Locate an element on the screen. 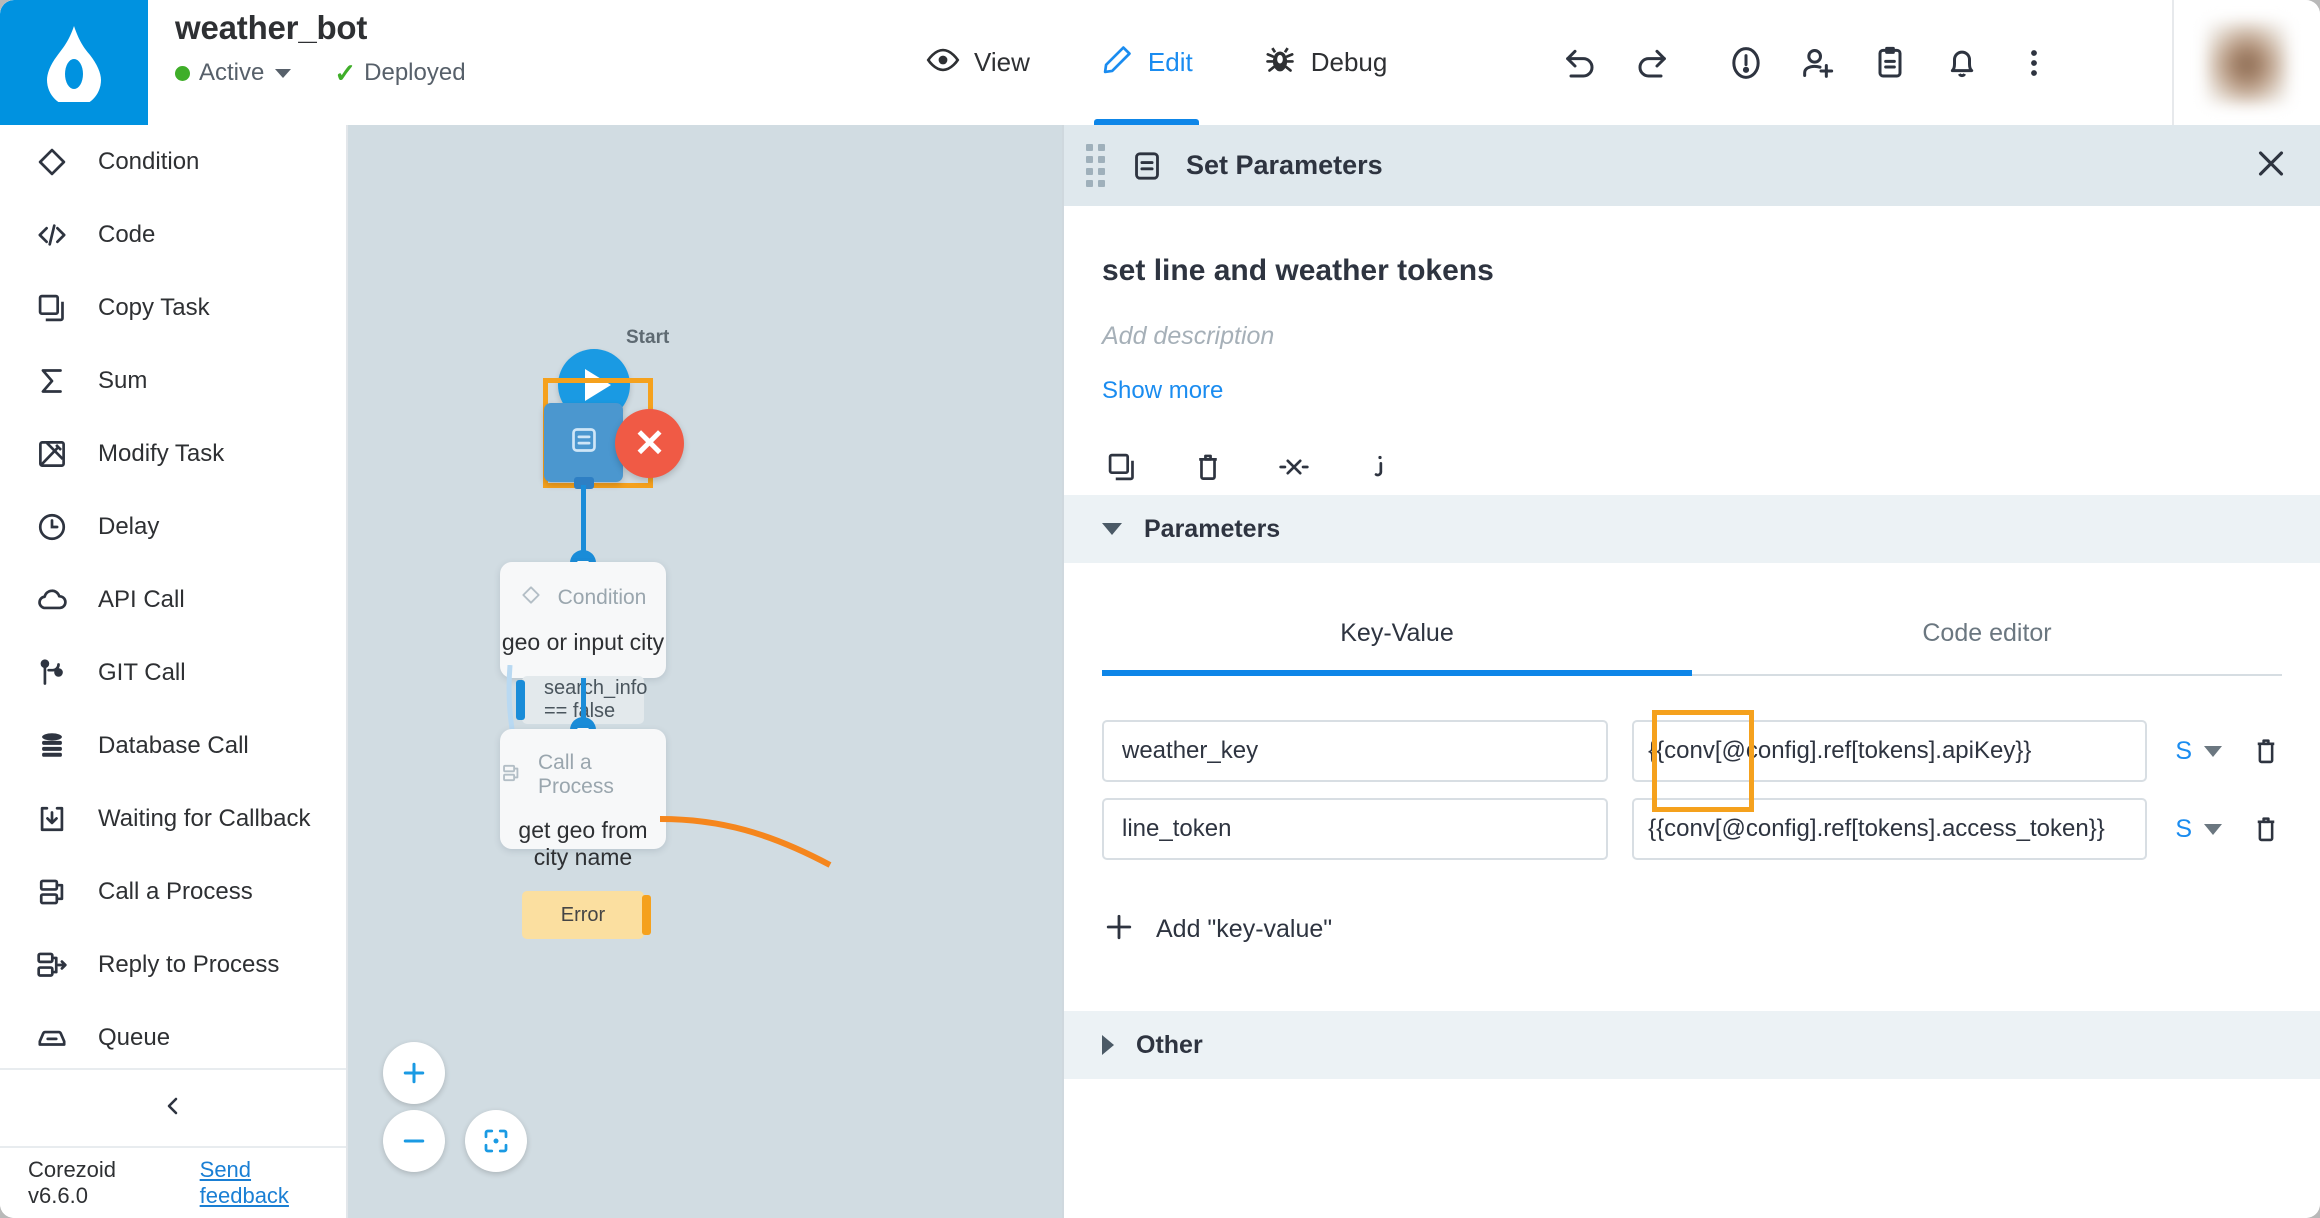 This screenshot has width=2320, height=1218. app-version-label: Corezoid v6.6.0 is located at coordinates (72, 1182).